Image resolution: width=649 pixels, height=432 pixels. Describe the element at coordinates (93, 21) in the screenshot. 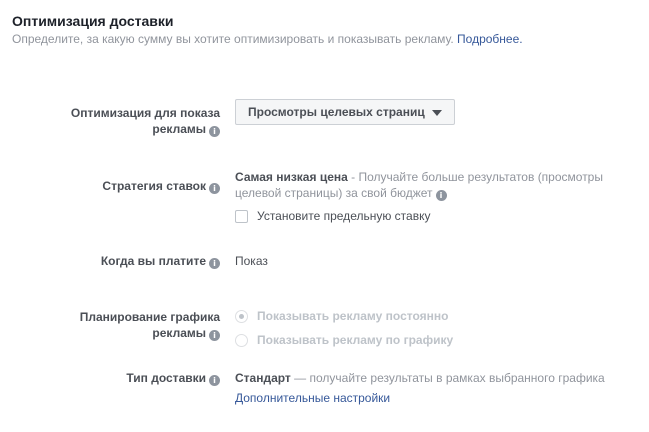

I see `section-title: Оптимизация доставки` at that location.